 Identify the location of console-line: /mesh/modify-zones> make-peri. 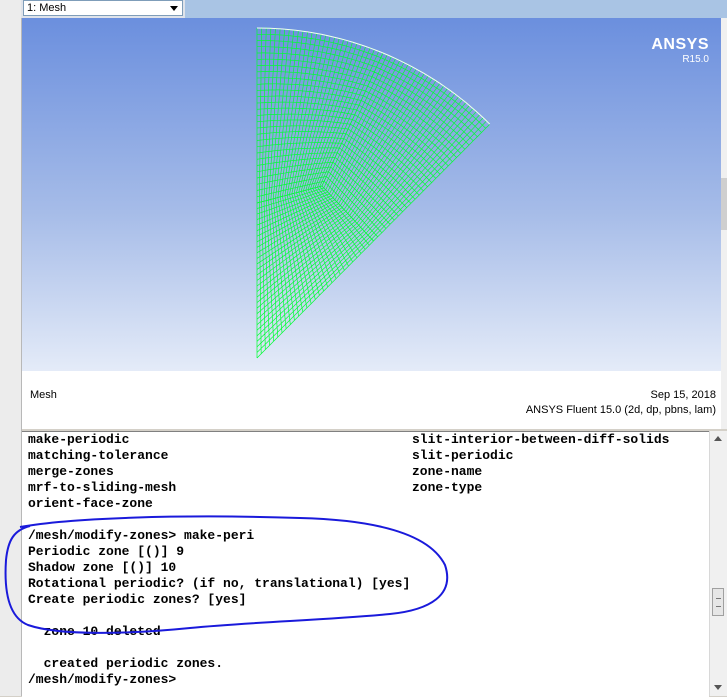
(141, 535).